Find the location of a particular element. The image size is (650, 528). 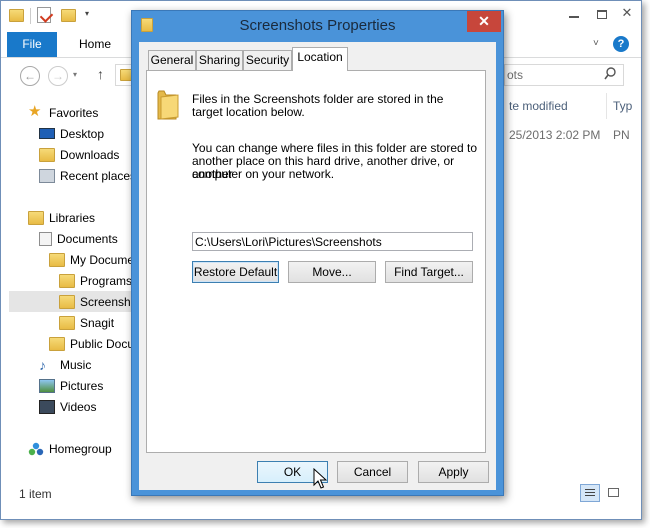

tab-security: Security is located at coordinates (267, 60).